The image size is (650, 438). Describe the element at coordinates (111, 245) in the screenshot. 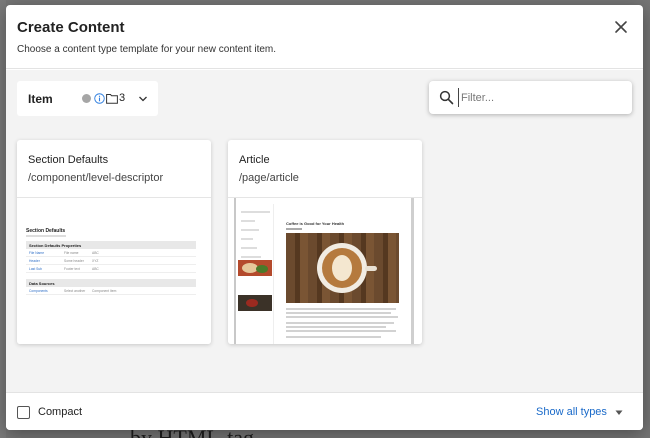

I see `preview-section-header: Section Defaults Properties` at that location.